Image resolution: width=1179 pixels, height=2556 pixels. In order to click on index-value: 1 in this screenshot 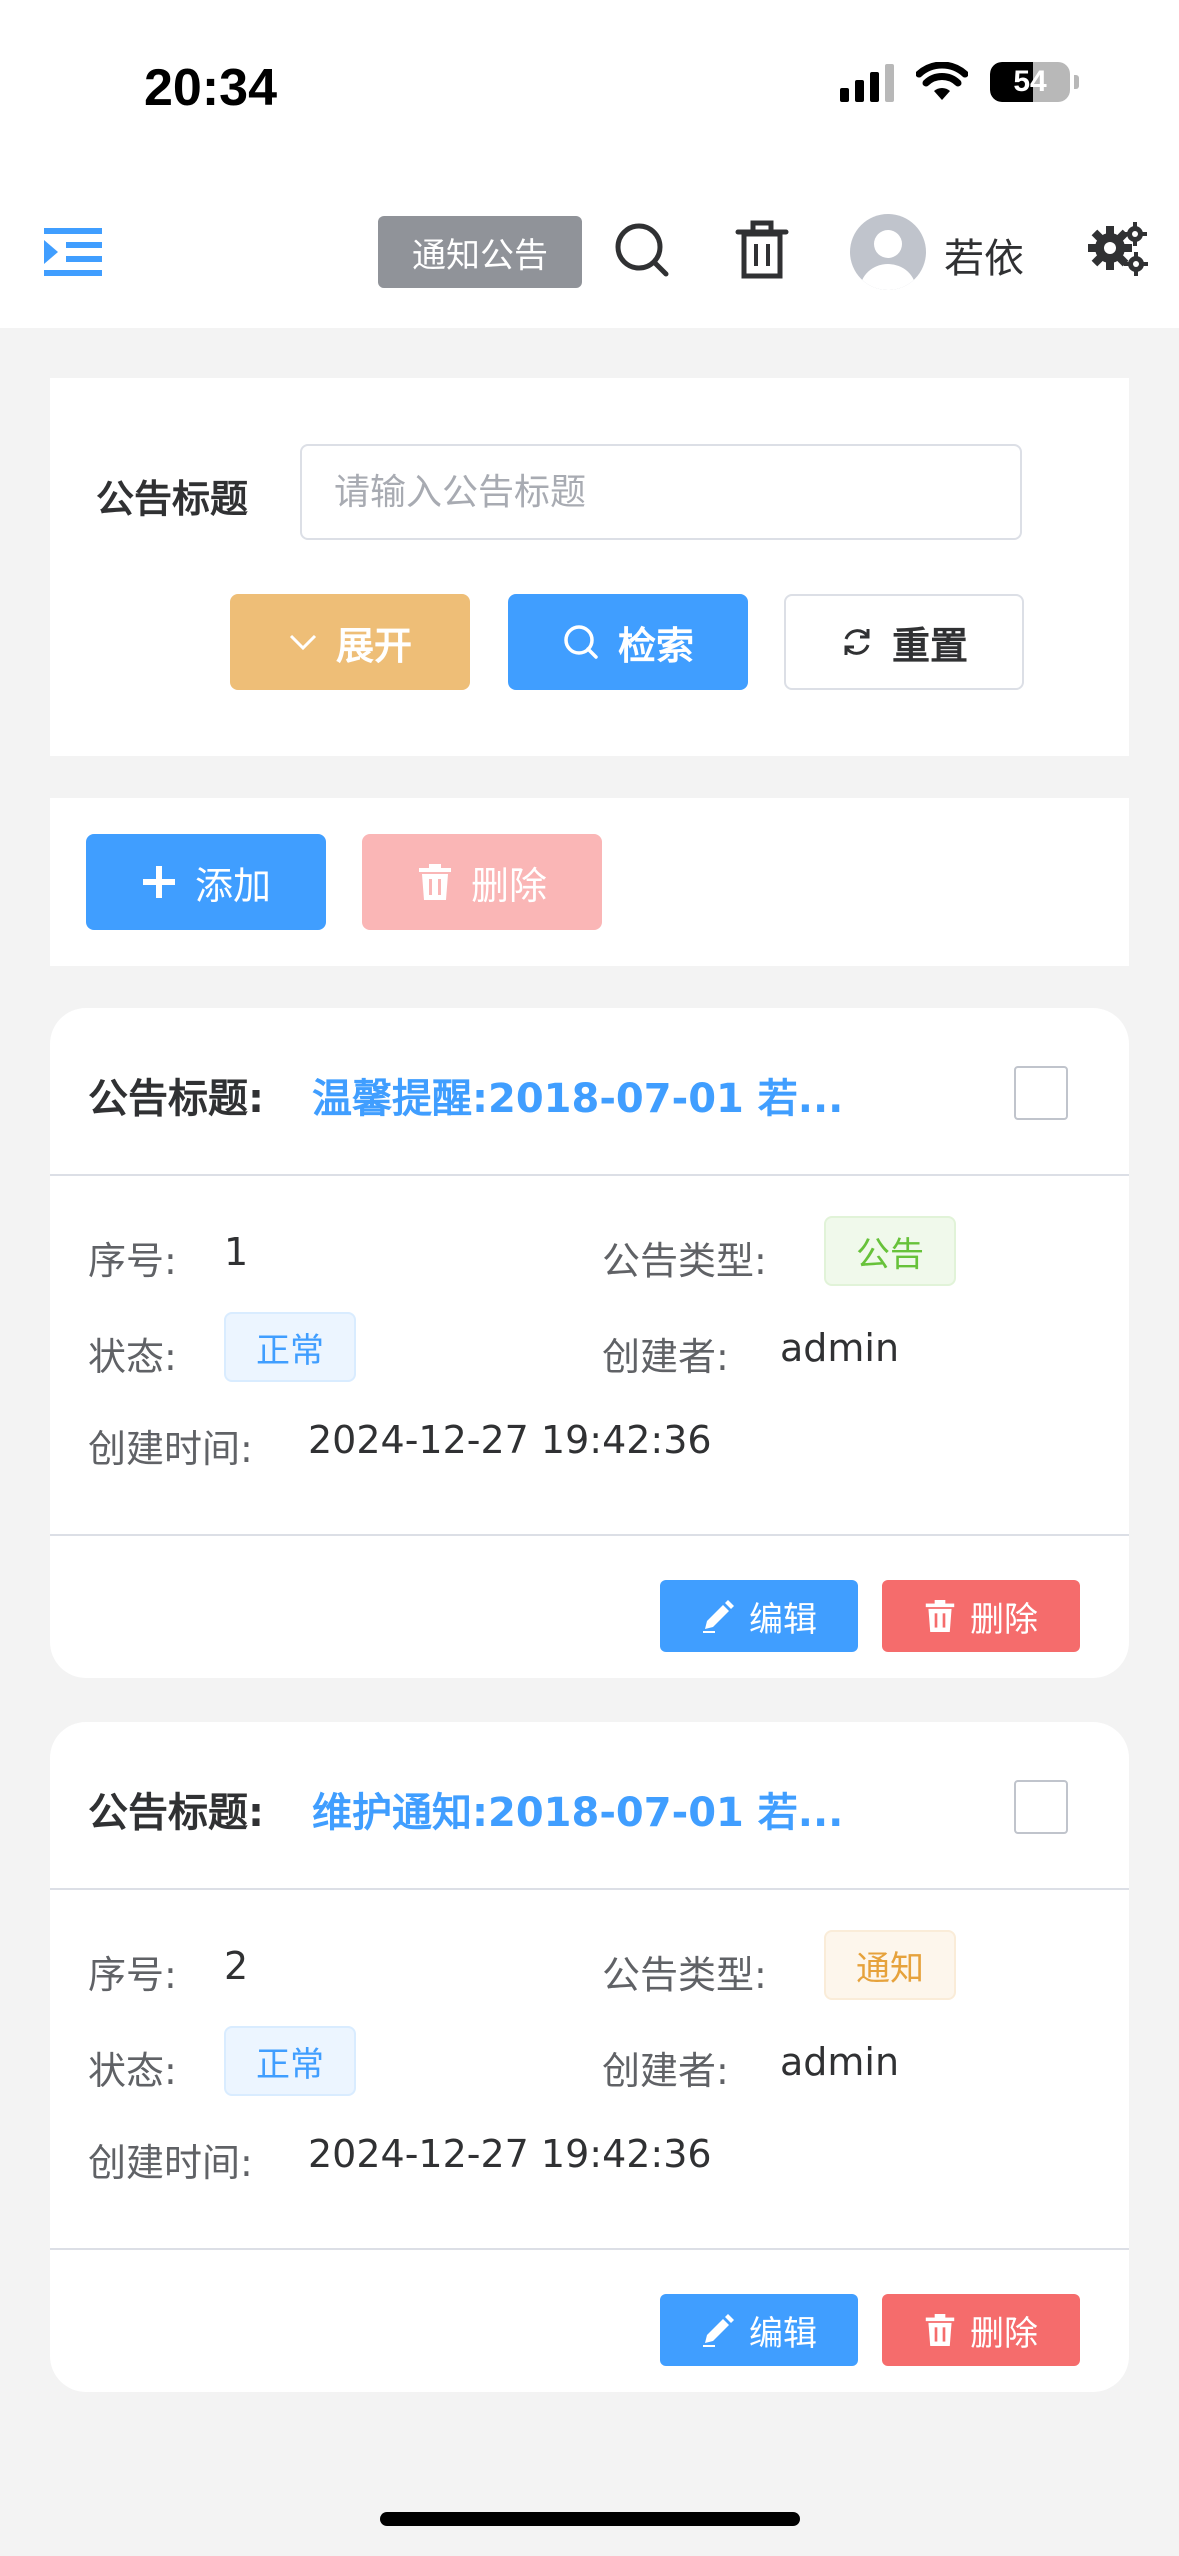, I will do `click(236, 1252)`.